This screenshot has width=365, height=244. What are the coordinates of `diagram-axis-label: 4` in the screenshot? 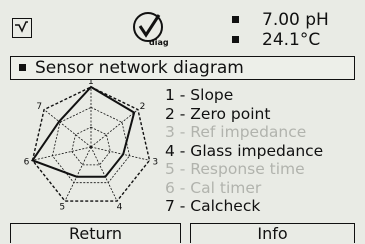 It's located at (120, 207).